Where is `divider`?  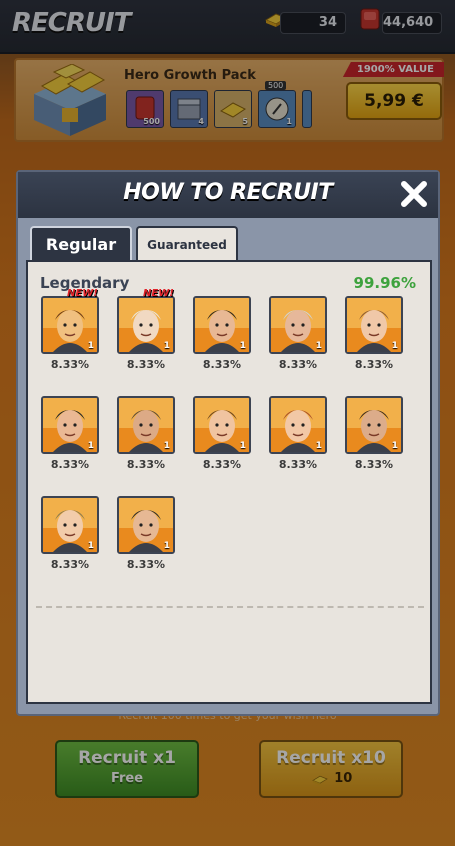
divider is located at coordinates (230, 607).